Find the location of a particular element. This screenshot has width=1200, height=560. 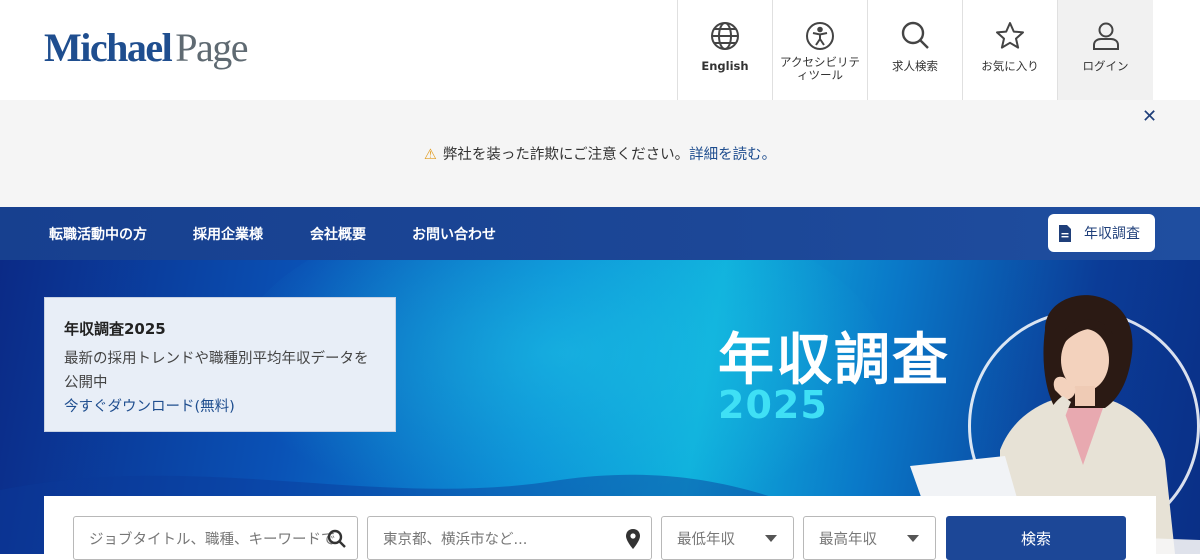

star-icon is located at coordinates (1010, 35).